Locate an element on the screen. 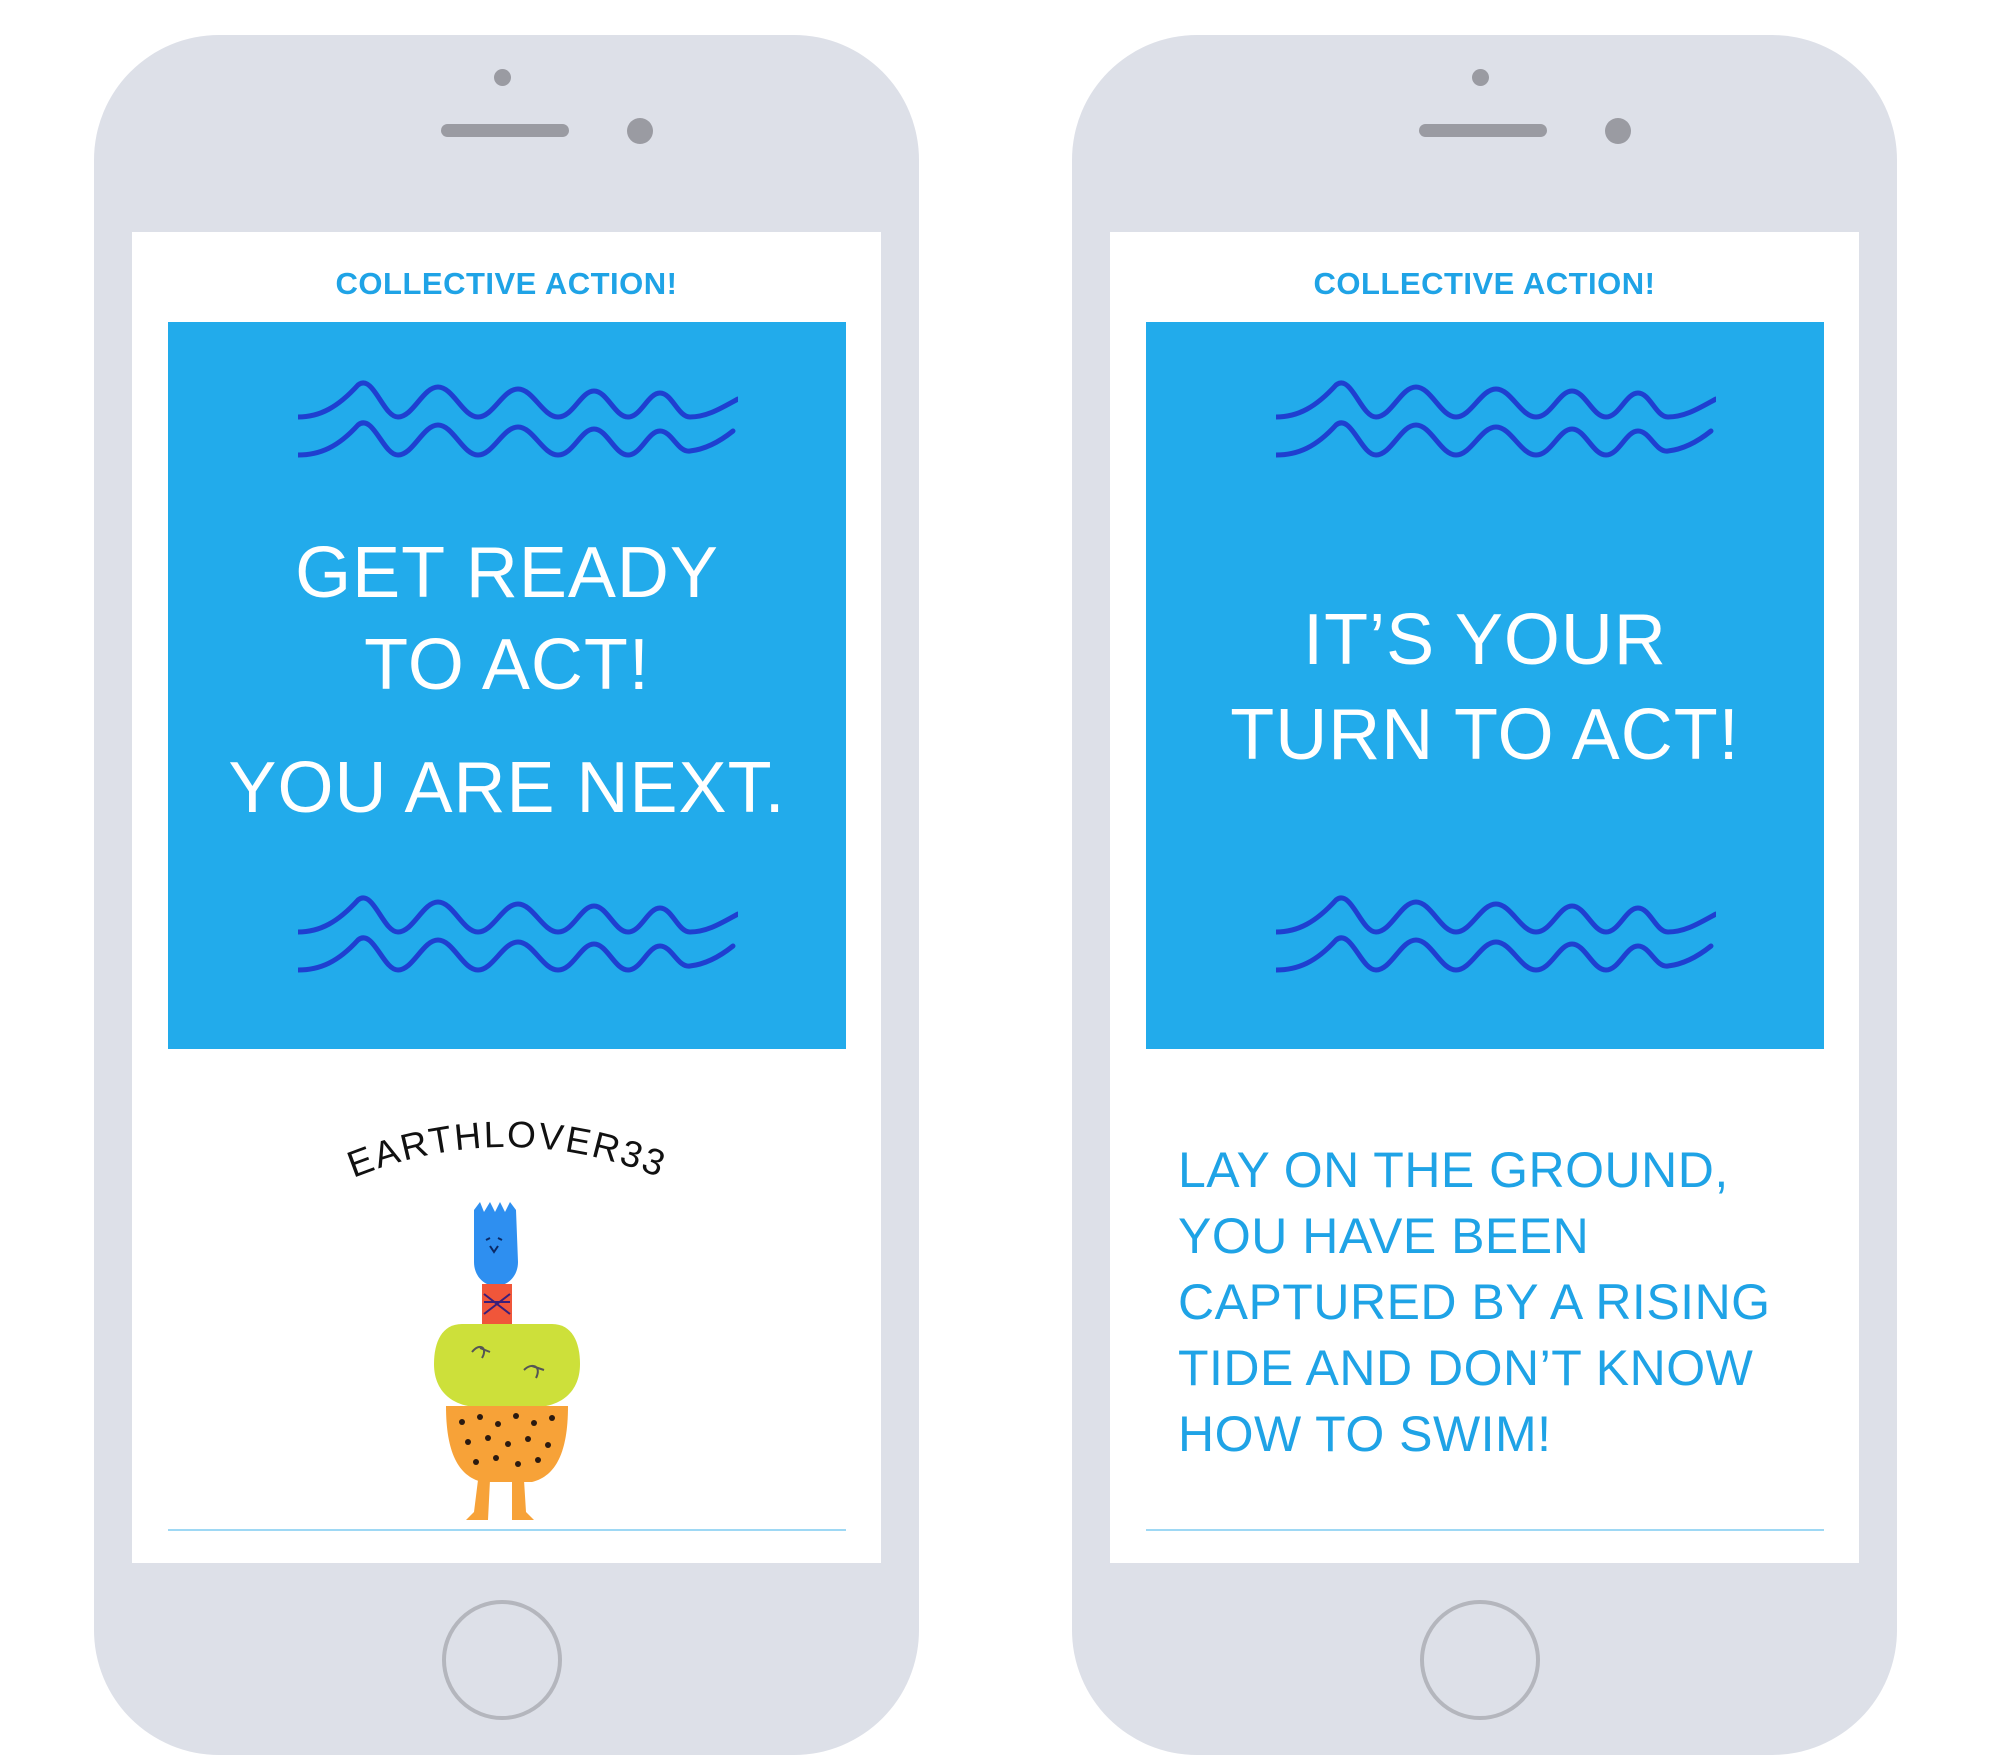 The image size is (2010, 1764). svg-text: EARTHLOVER33 is located at coordinates (507, 1150).